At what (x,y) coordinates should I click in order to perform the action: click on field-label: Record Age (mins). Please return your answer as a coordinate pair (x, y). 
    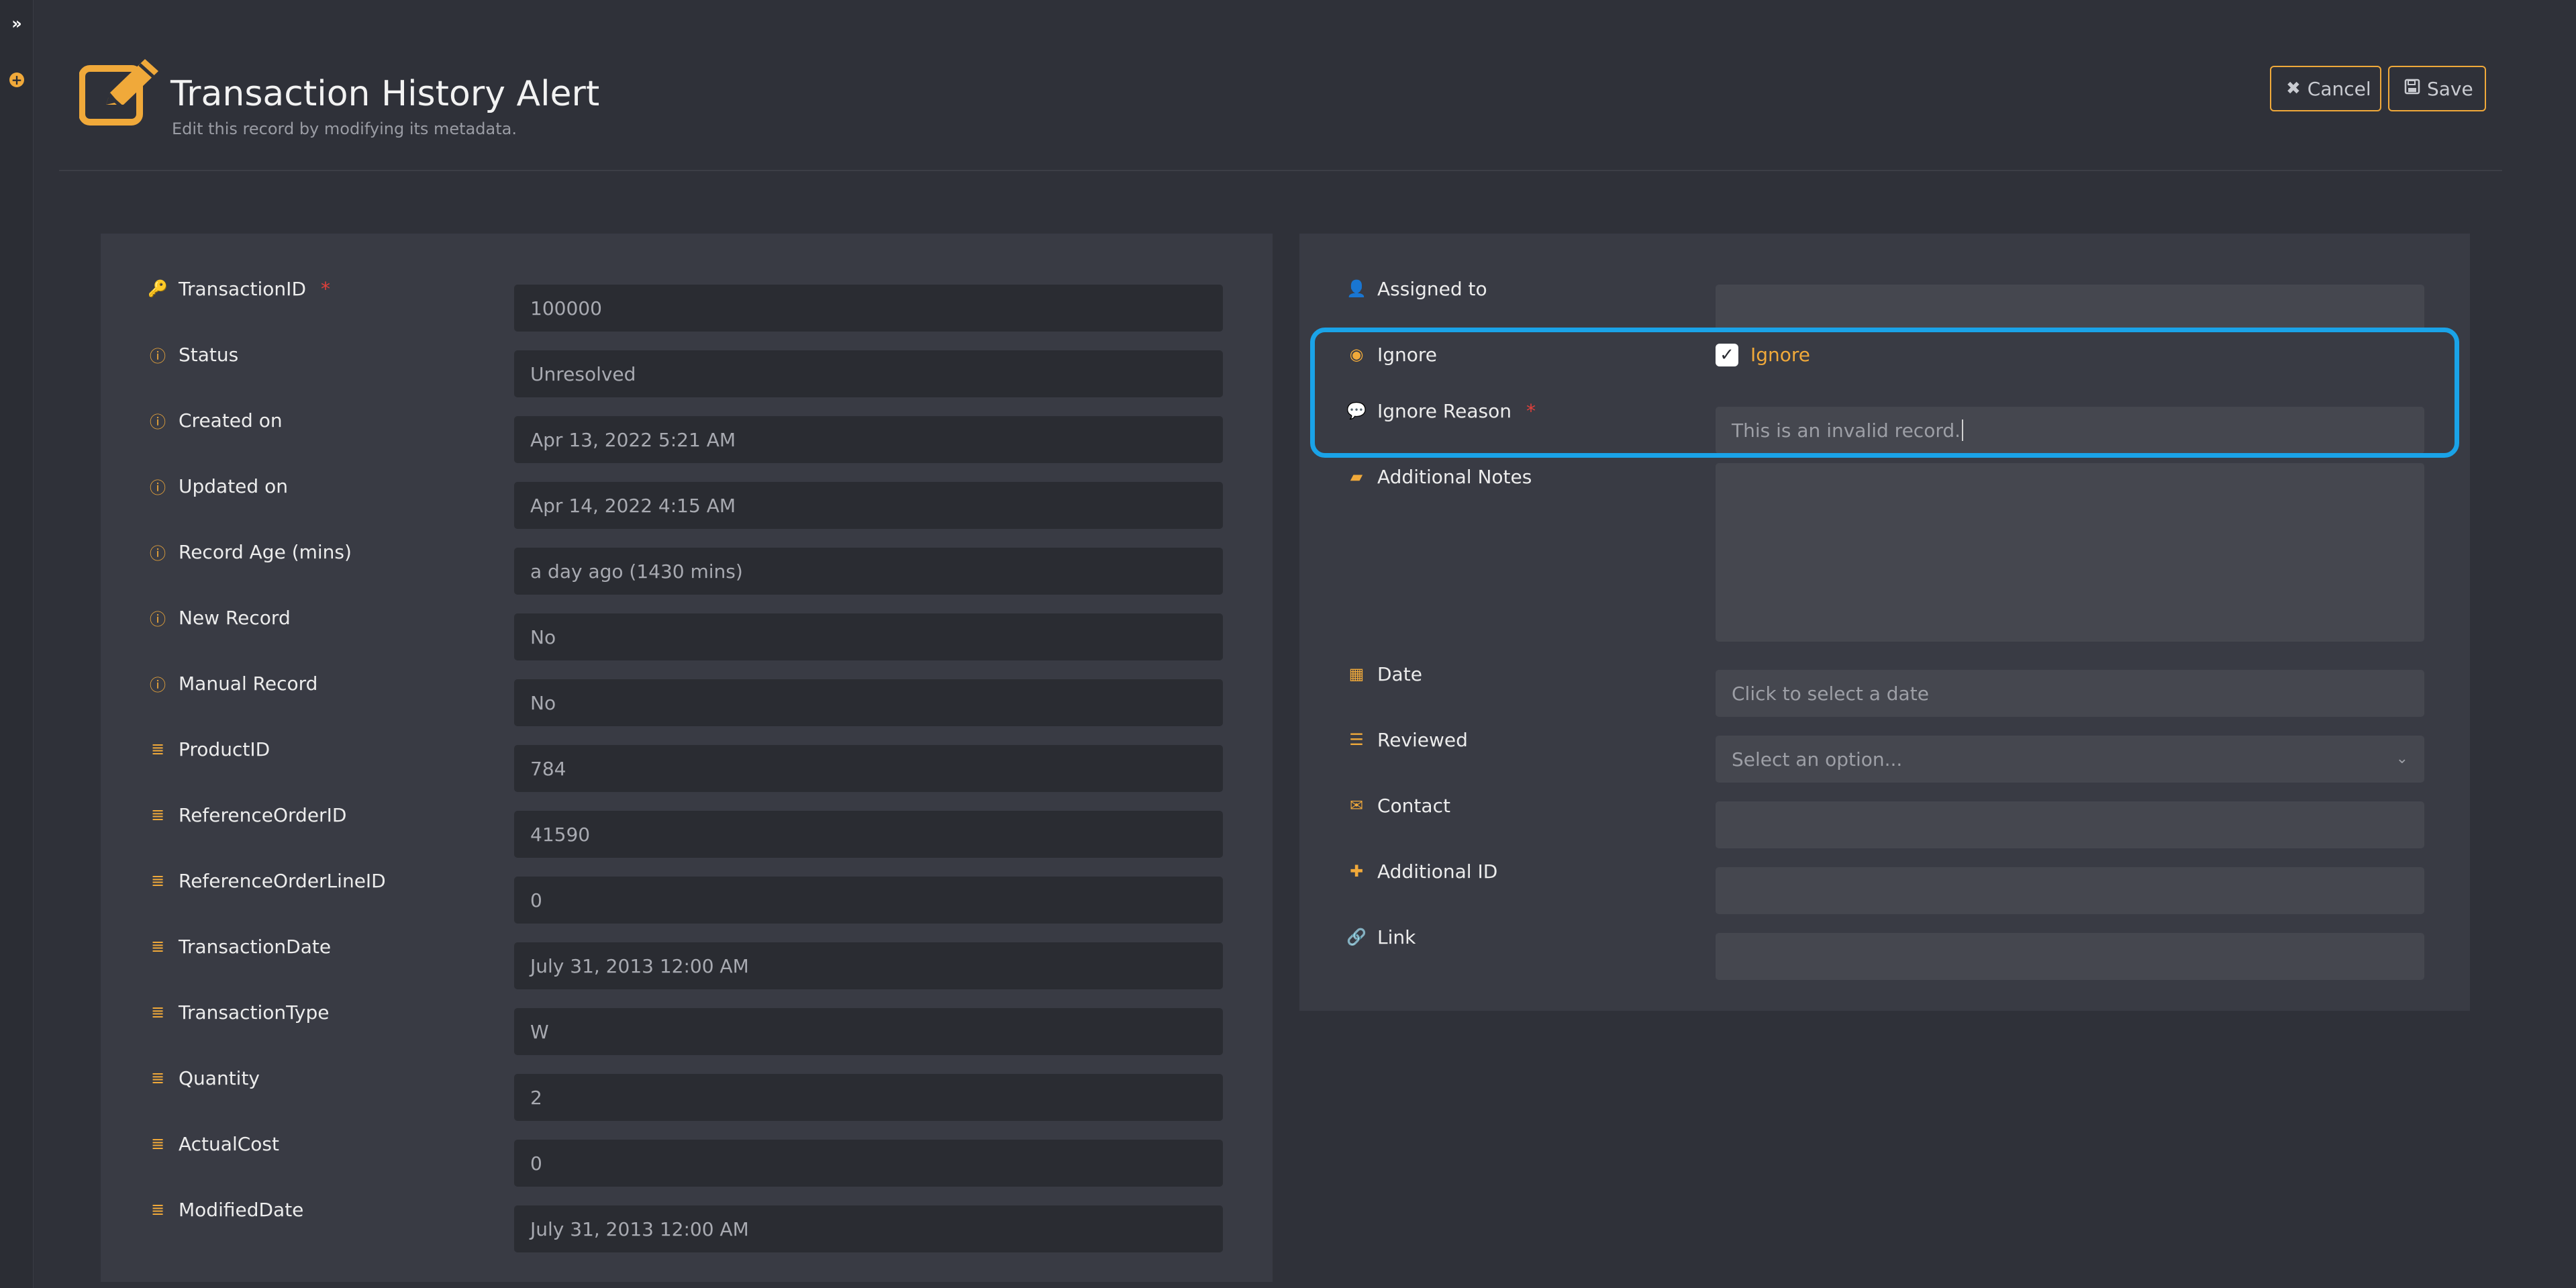
    Looking at the image, I should click on (265, 551).